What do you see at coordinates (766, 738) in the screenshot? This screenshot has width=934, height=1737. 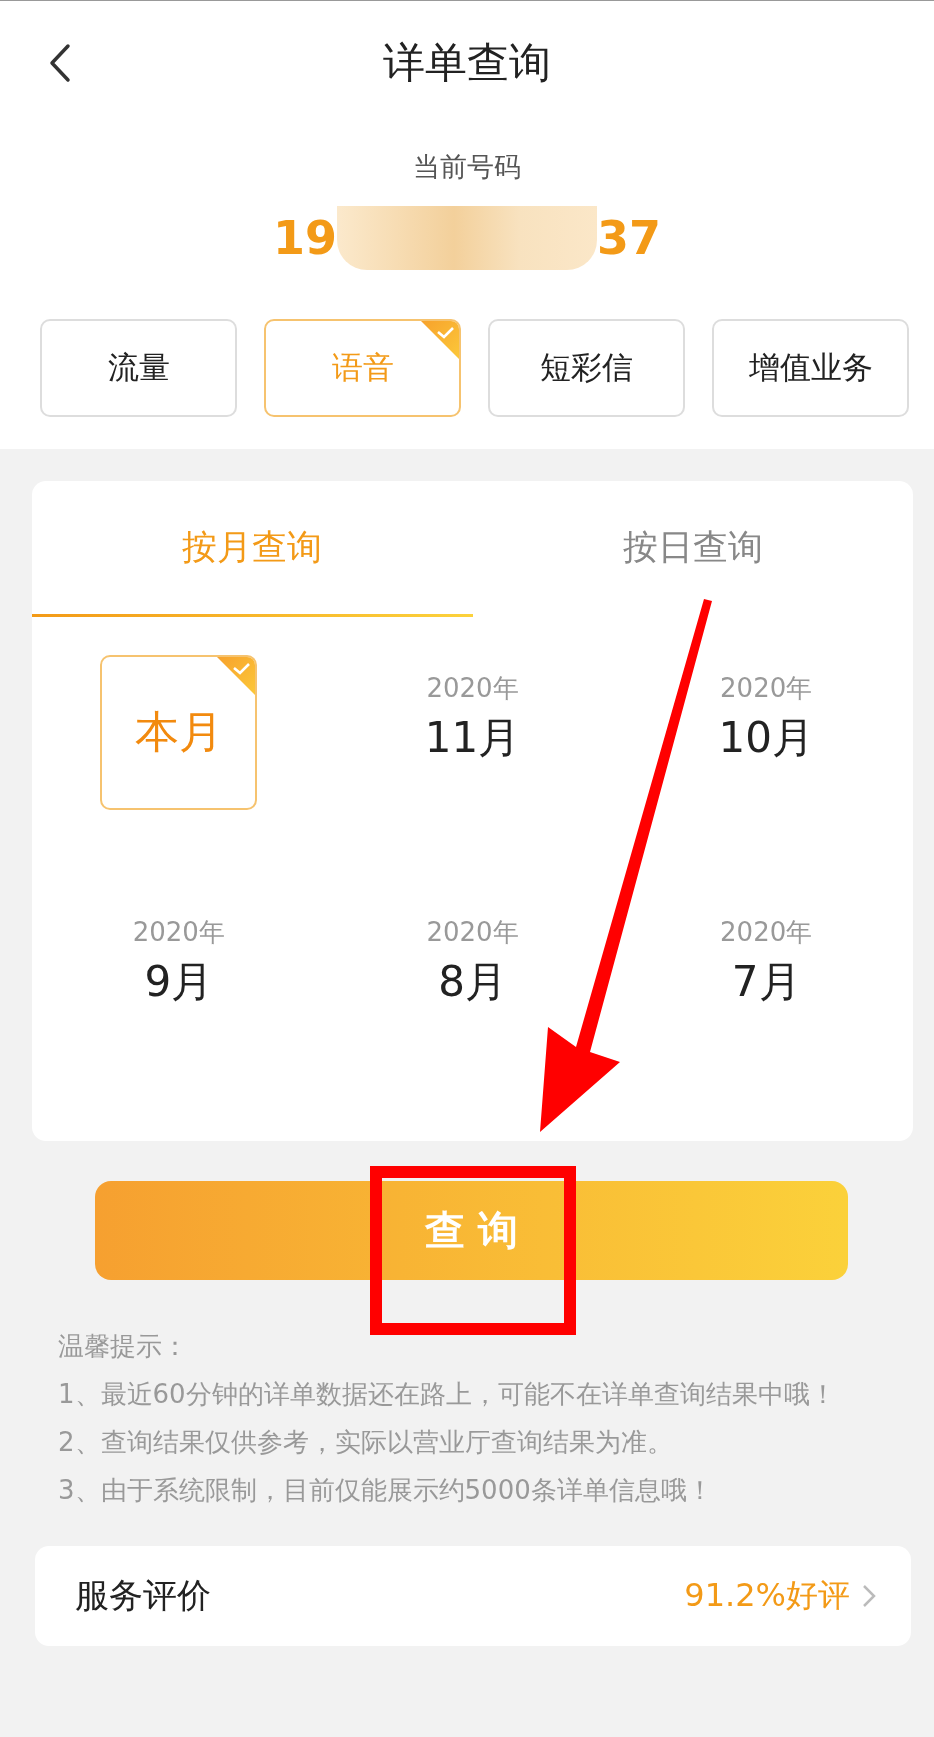 I see `month-label: 10月` at bounding box center [766, 738].